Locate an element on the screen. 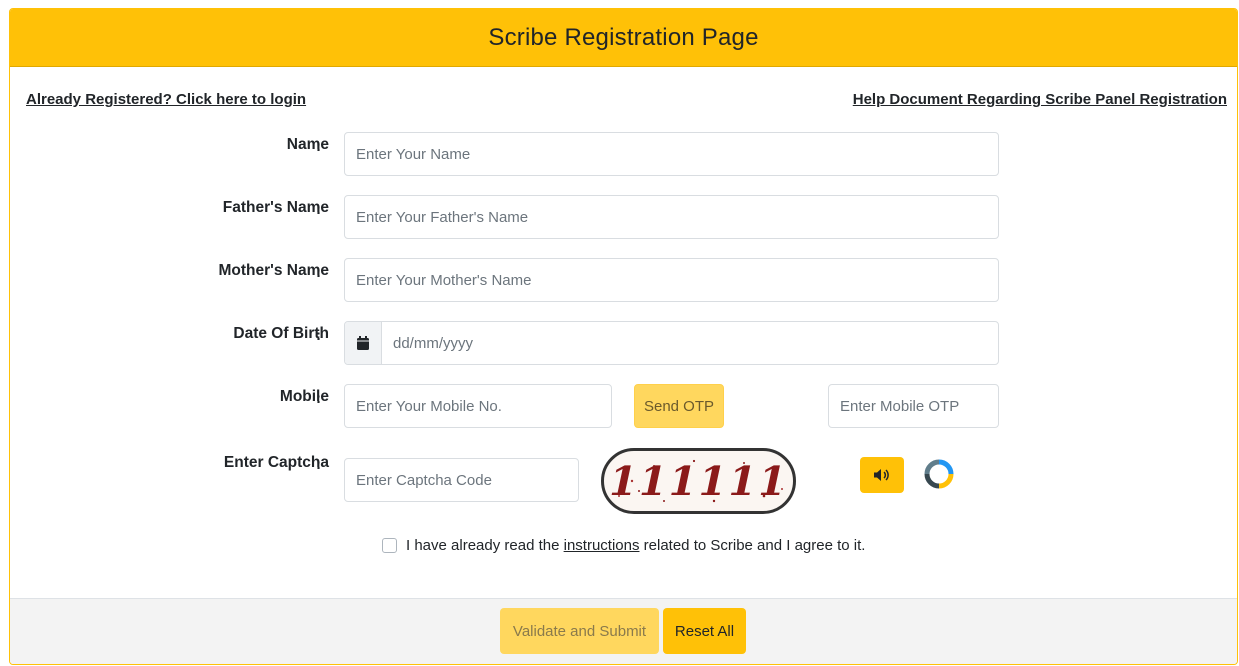 Image resolution: width=1239 pixels, height=666 pixels. mobile-label: Mobile is located at coordinates (304, 396).